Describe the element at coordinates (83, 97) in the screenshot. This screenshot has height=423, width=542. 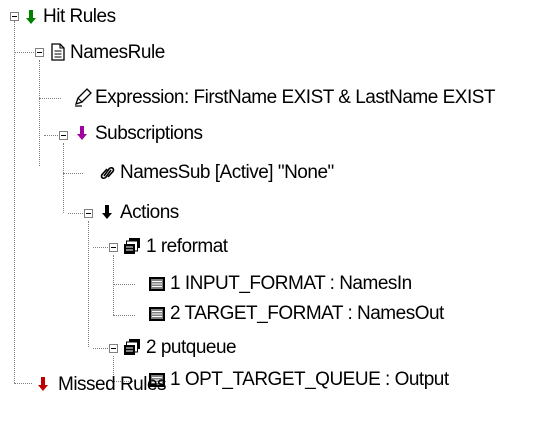
I see `pen-icon` at that location.